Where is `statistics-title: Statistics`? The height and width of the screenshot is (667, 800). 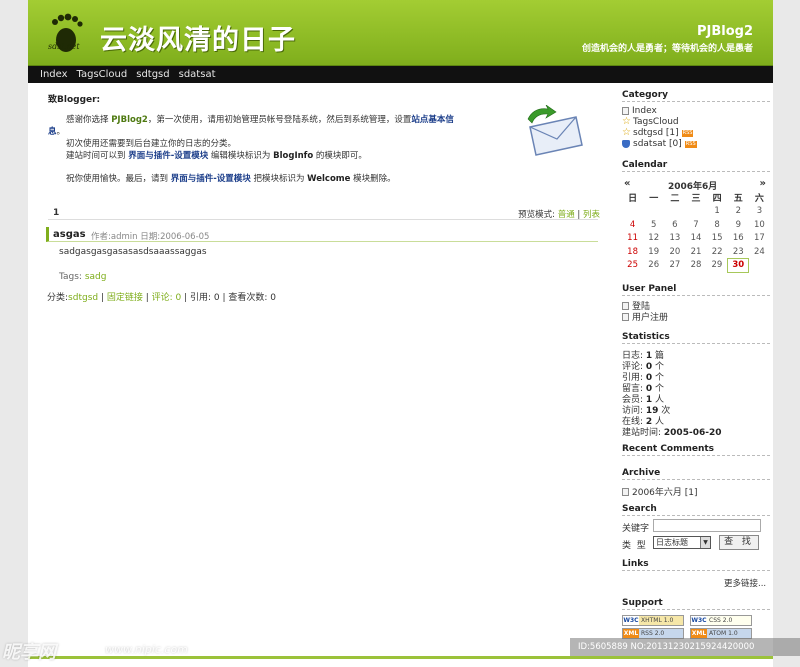 statistics-title: Statistics is located at coordinates (646, 337).